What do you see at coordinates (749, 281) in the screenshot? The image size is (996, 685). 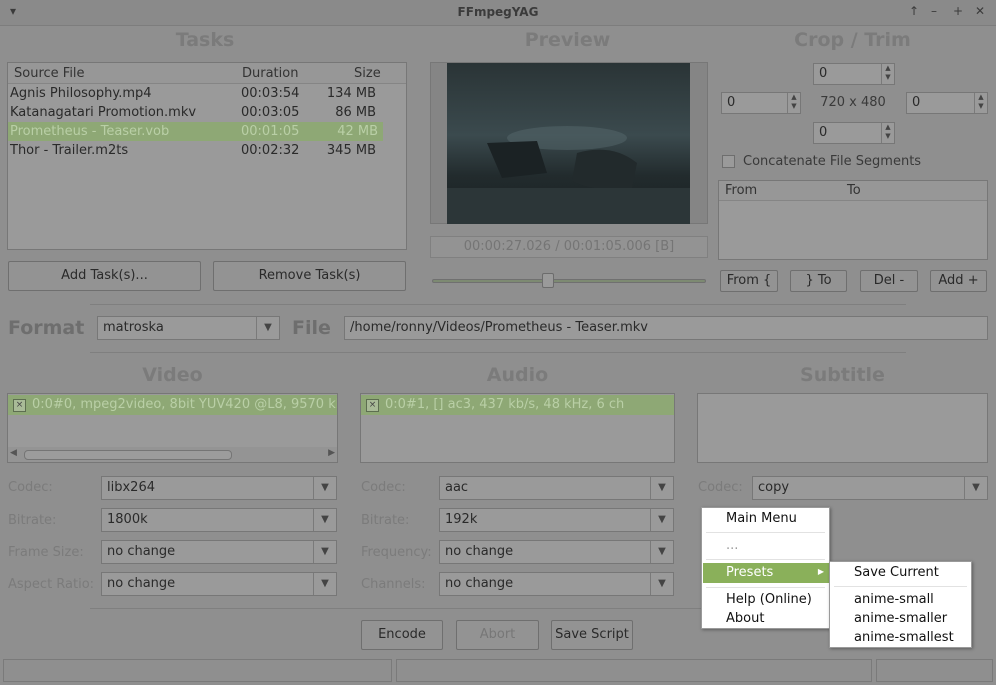 I see `from-button: From {` at bounding box center [749, 281].